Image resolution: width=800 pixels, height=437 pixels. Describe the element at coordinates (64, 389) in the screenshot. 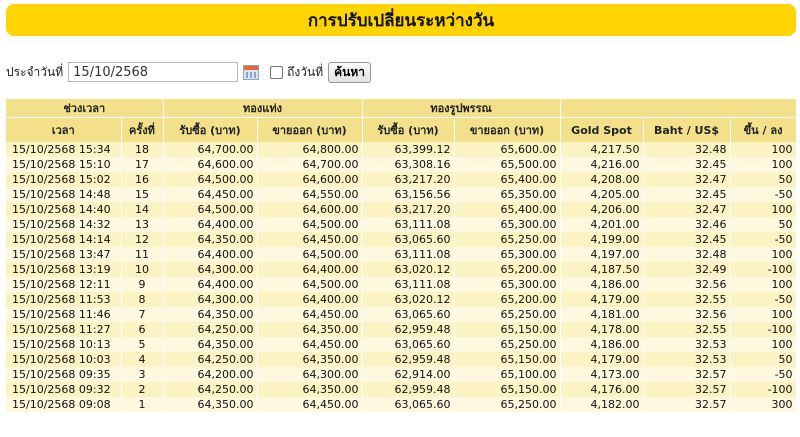

I see `cell-time: 15/10/2568 09:32` at that location.